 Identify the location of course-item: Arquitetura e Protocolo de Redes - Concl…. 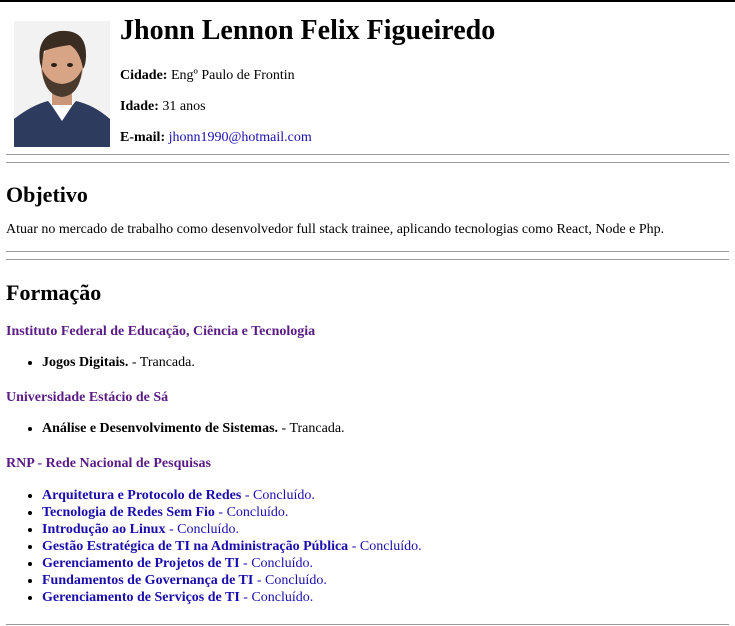
(385, 495).